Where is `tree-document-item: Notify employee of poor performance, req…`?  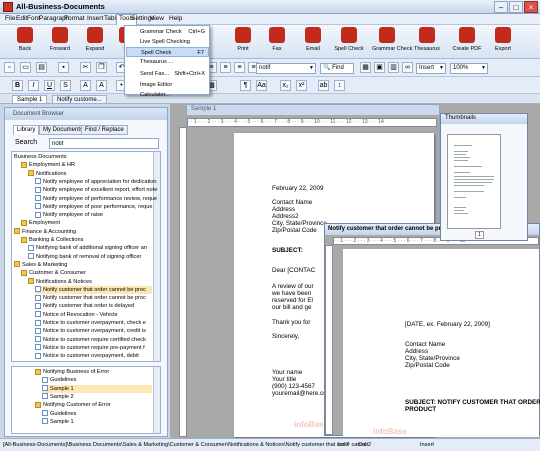 tree-document-item: Notify employee of poor performance, req… is located at coordinates (93, 207).